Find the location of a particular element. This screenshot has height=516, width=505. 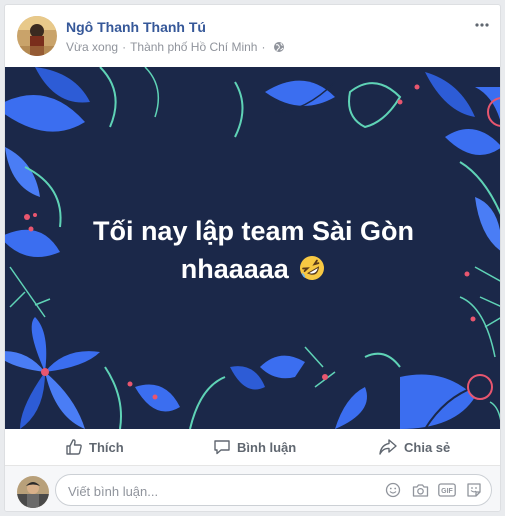

post-text-line1: Tối nay lập team Sài Gòn is located at coordinates (253, 231).